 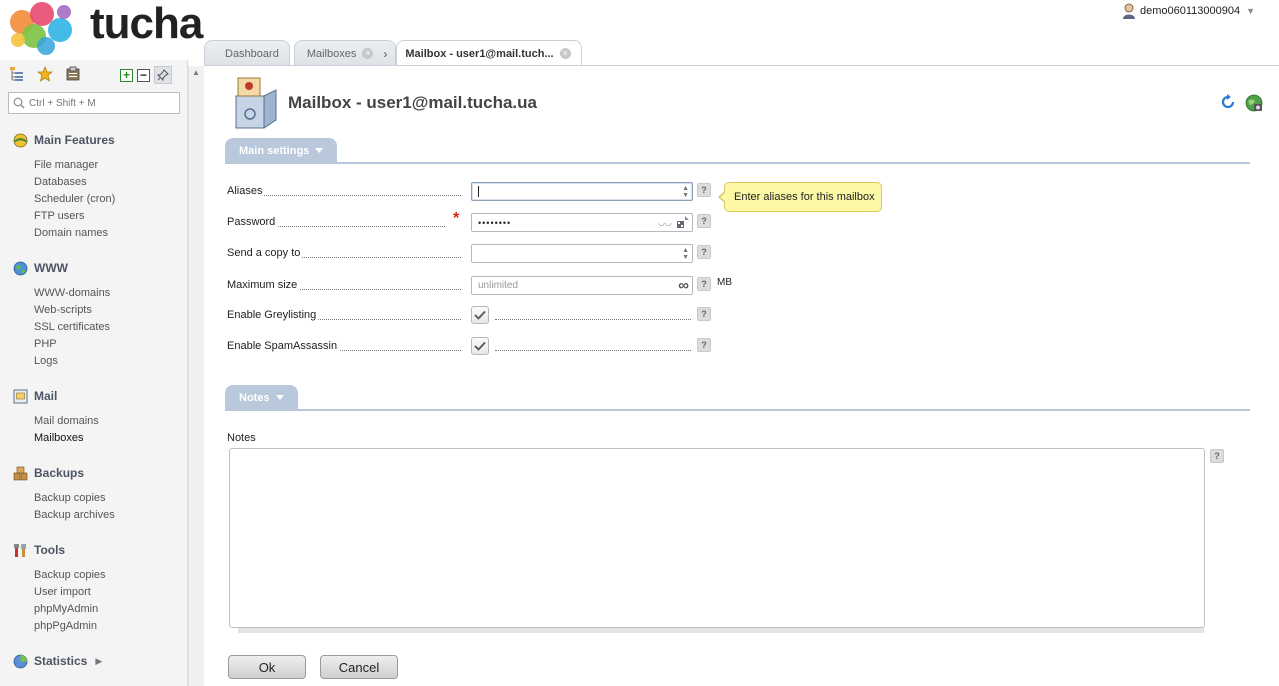 I want to click on sidebar-item-mailboxes: Mailboxes, so click(x=66, y=438).